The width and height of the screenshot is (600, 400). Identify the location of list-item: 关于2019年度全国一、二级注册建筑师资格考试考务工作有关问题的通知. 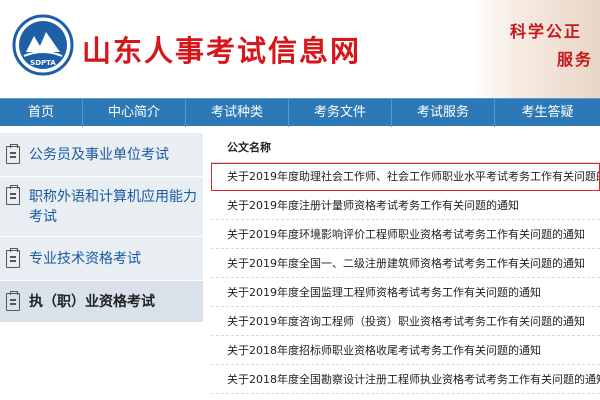
(405, 263).